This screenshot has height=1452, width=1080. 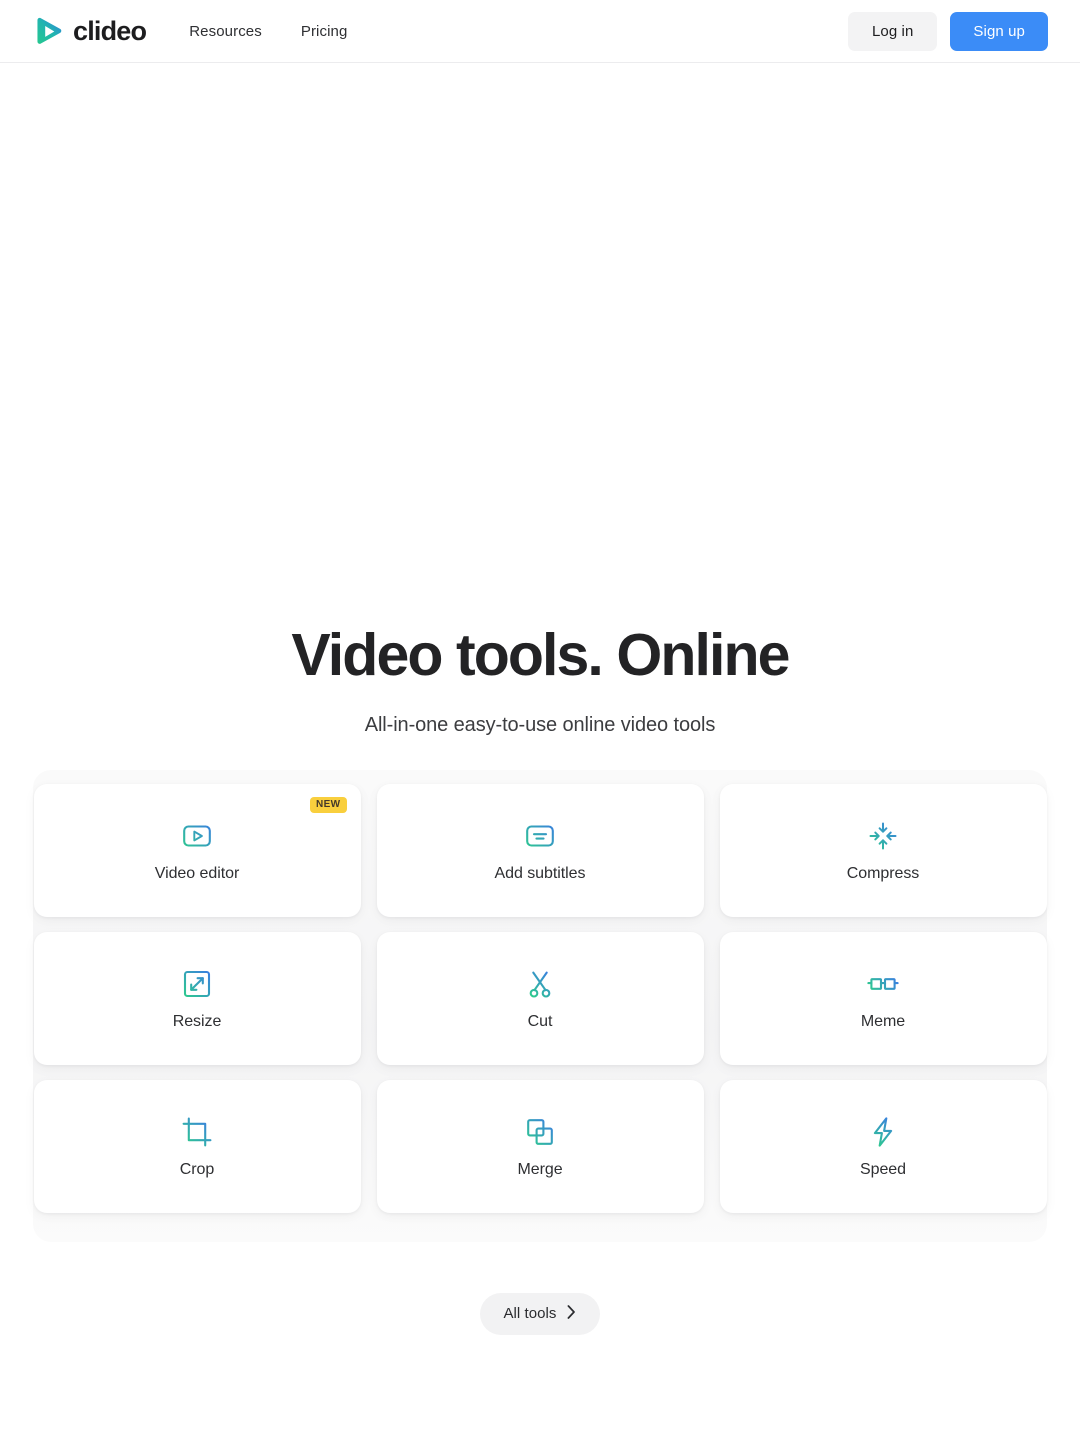 I want to click on tool-card-cut: Cut, so click(x=540, y=998).